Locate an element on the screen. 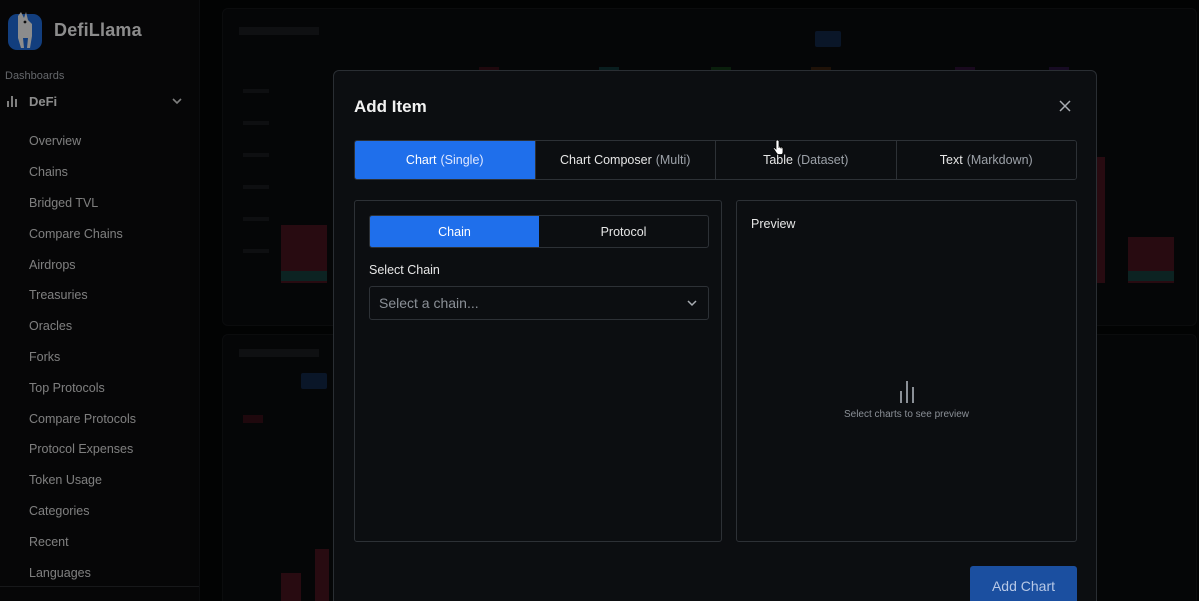 This screenshot has height=601, width=1199. tab-chart-composer: Chart Composer (Multi) is located at coordinates (625, 160).